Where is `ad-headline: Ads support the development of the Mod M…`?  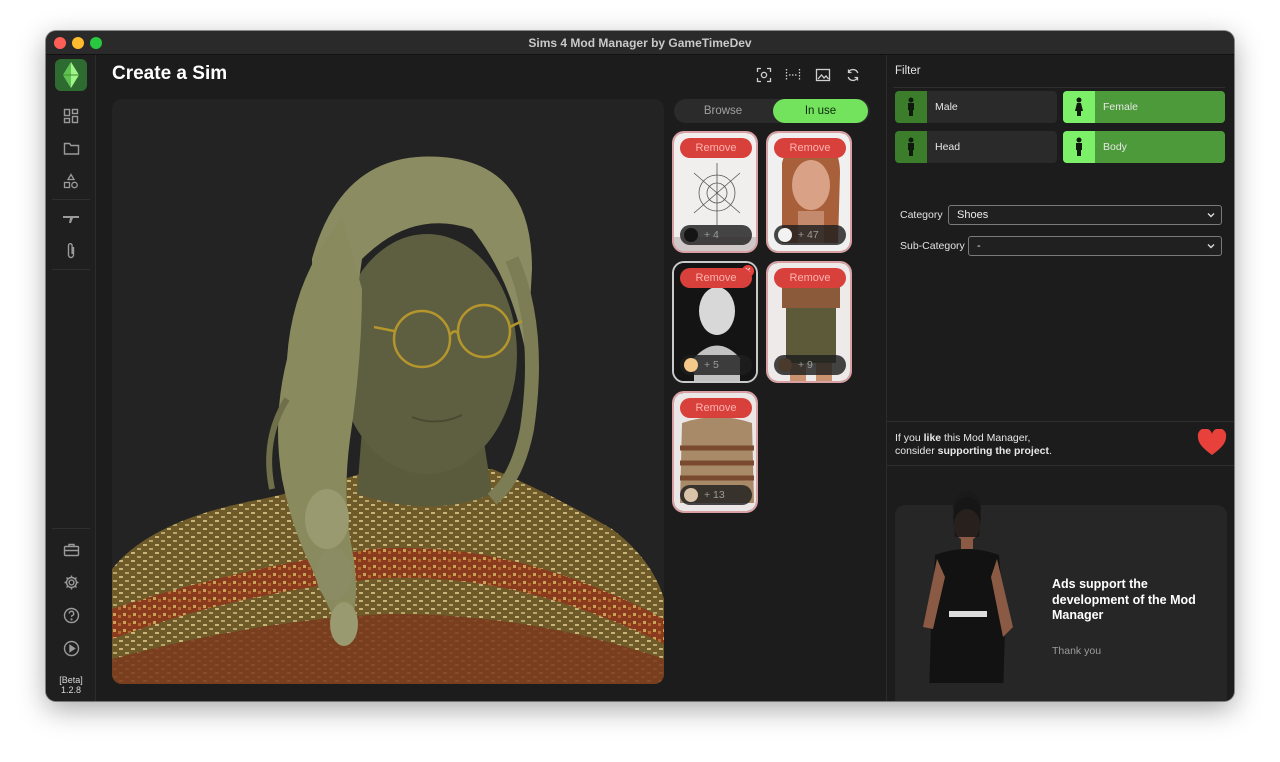
ad-headline: Ads support the development of the Mod M… is located at coordinates (1124, 599).